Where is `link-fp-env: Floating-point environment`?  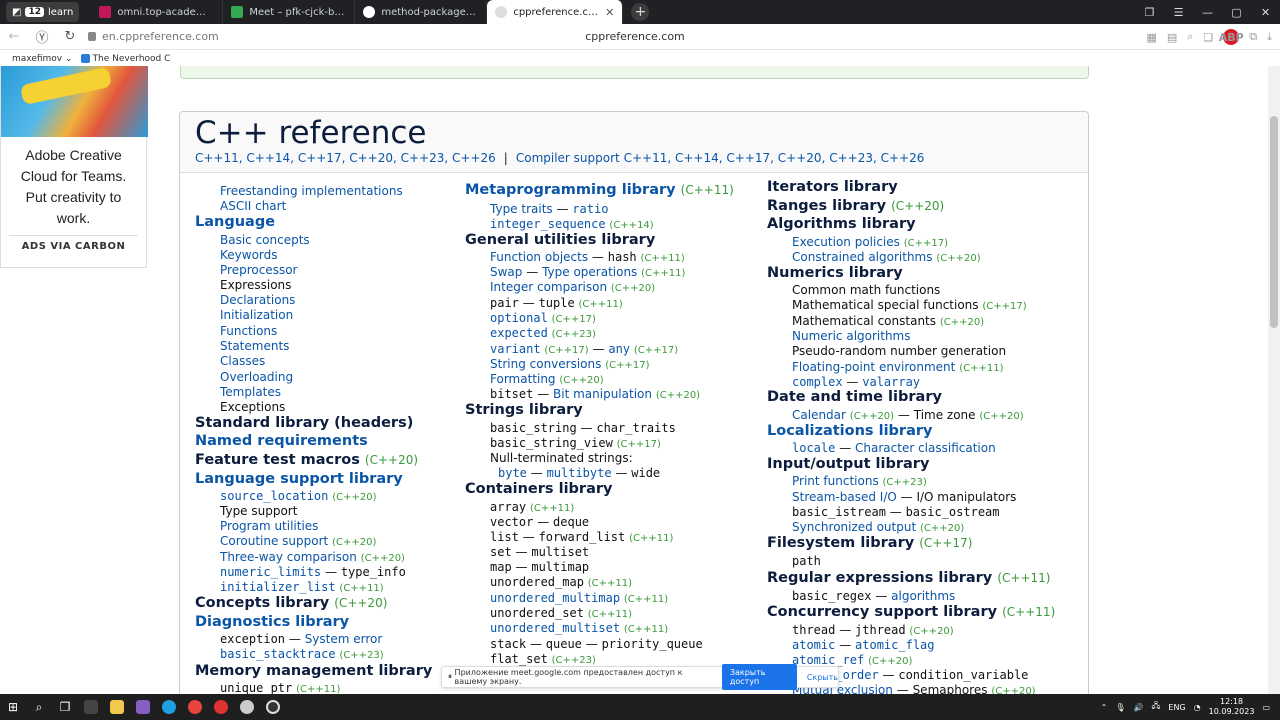 link-fp-env: Floating-point environment is located at coordinates (873, 367).